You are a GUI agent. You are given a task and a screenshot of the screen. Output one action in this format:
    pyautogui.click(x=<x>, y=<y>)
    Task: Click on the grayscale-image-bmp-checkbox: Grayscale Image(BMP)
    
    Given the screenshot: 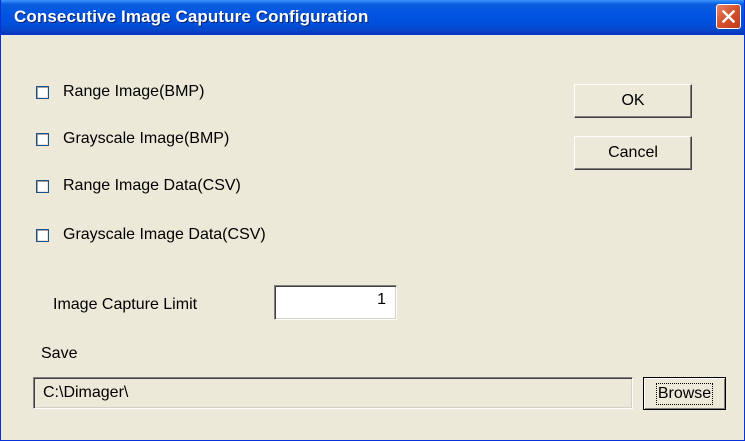 What is the action you would take?
    pyautogui.click(x=132, y=139)
    